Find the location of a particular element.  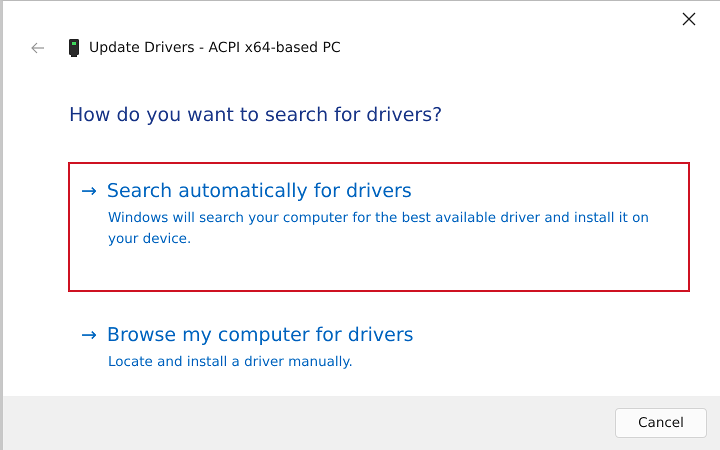

option-description: Windows will search your computer for the best available driver and install it on your device. is located at coordinates (379, 229).